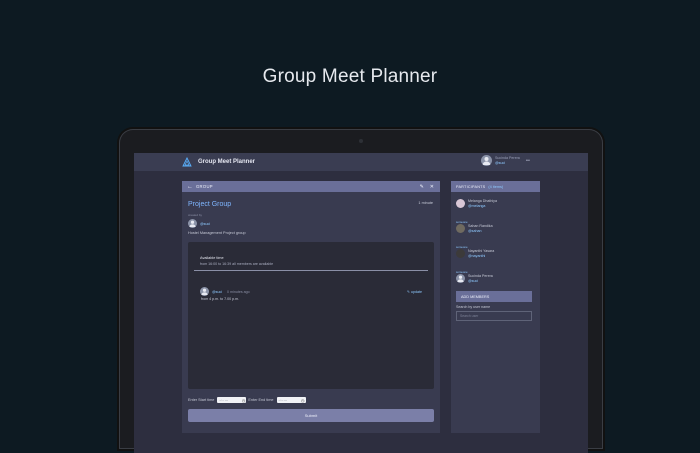  What do you see at coordinates (190, 187) in the screenshot?
I see `back-arrow-icon: ←` at bounding box center [190, 187].